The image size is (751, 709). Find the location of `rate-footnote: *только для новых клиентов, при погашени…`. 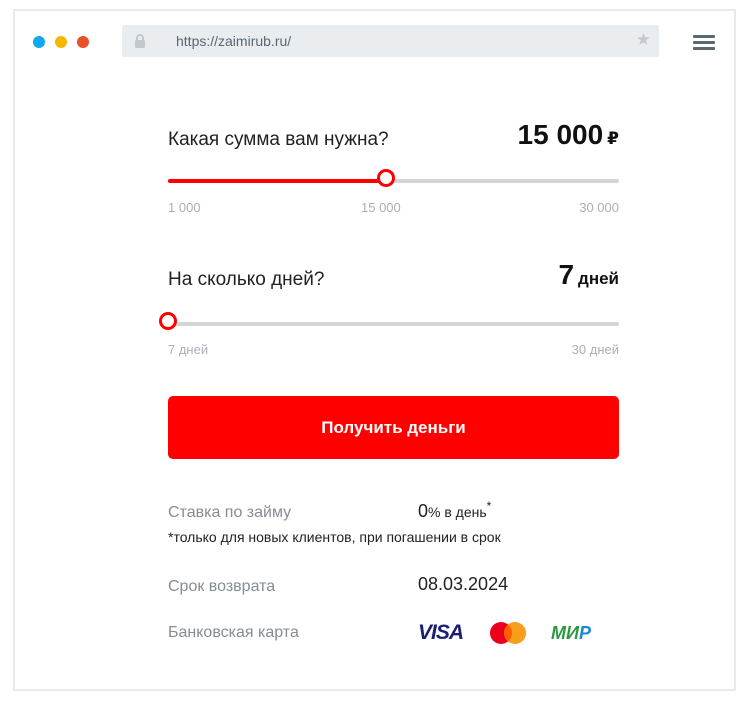

rate-footnote: *только для новых клиентов, при погашени… is located at coordinates (334, 537).